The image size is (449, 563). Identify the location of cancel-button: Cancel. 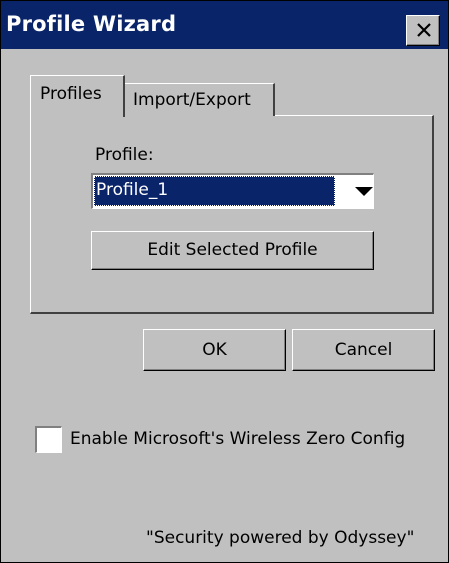
(363, 350).